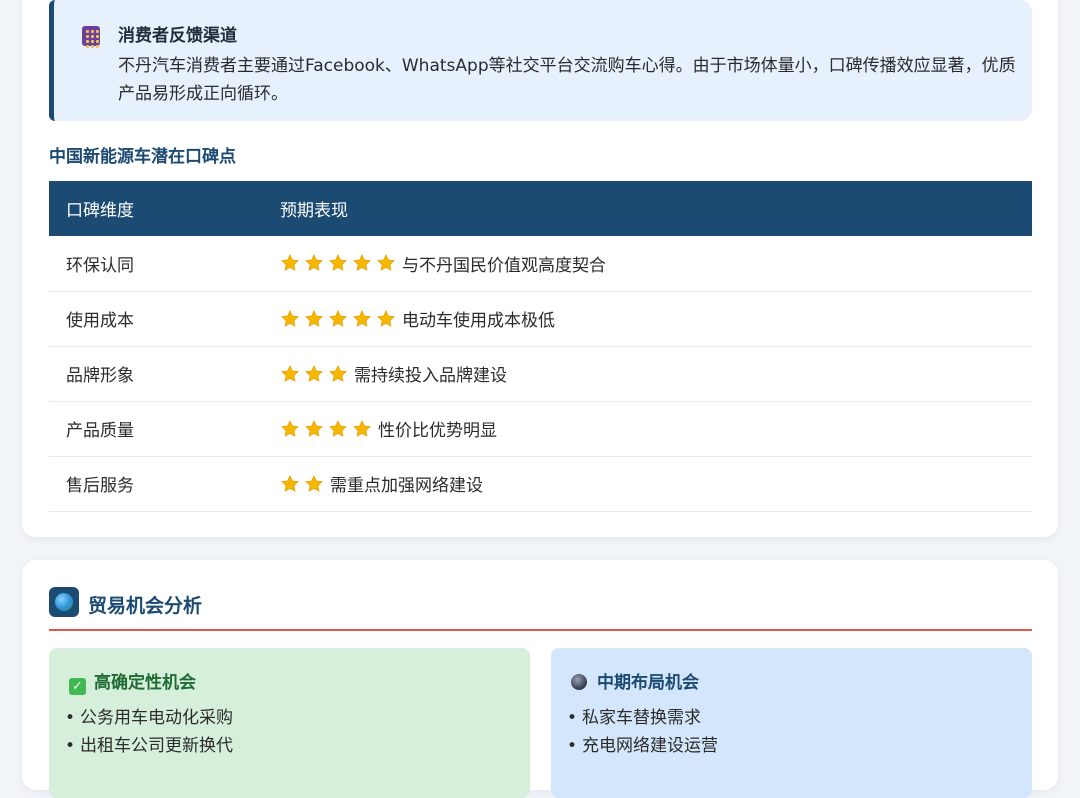  I want to click on table-row: 环保认同 与不丹国民价值观高度契合, so click(540, 264).